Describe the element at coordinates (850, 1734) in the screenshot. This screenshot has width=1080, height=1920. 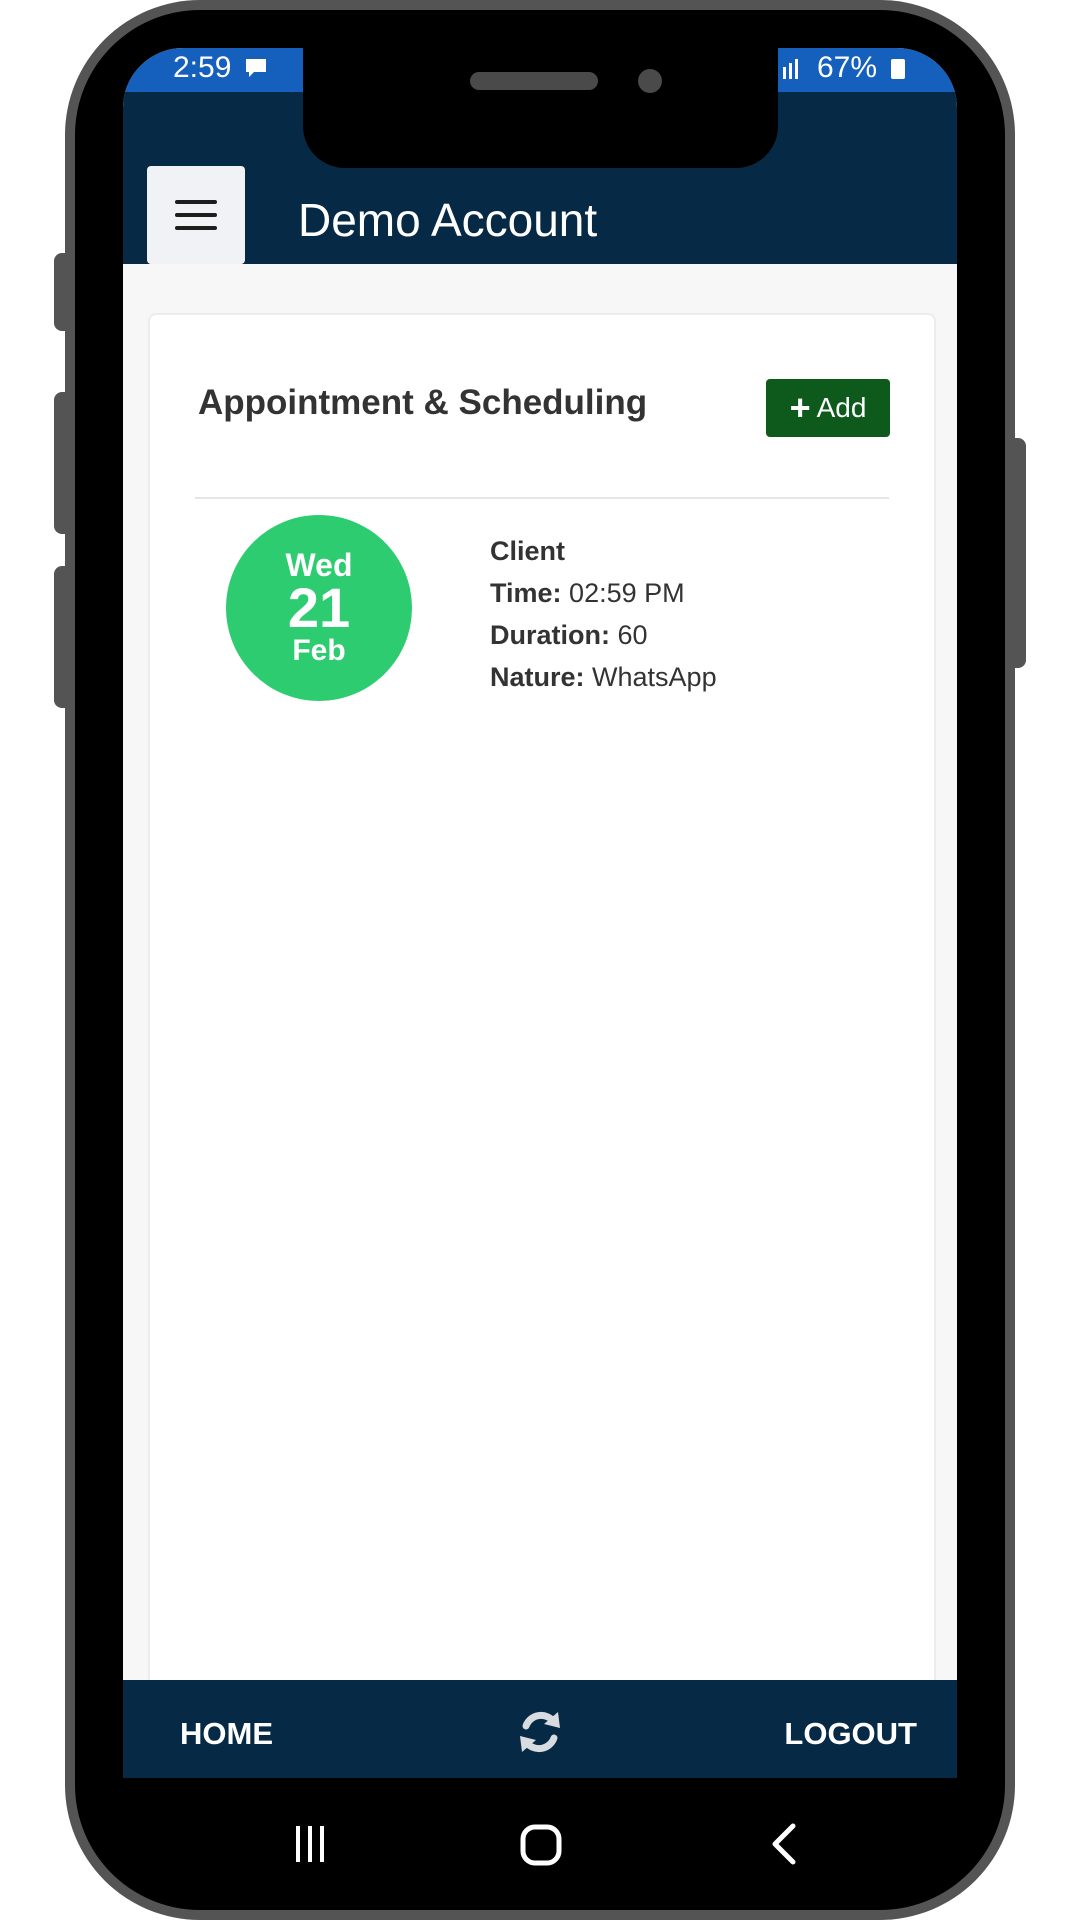
I see `logout-nav-button: LOGOUT` at that location.